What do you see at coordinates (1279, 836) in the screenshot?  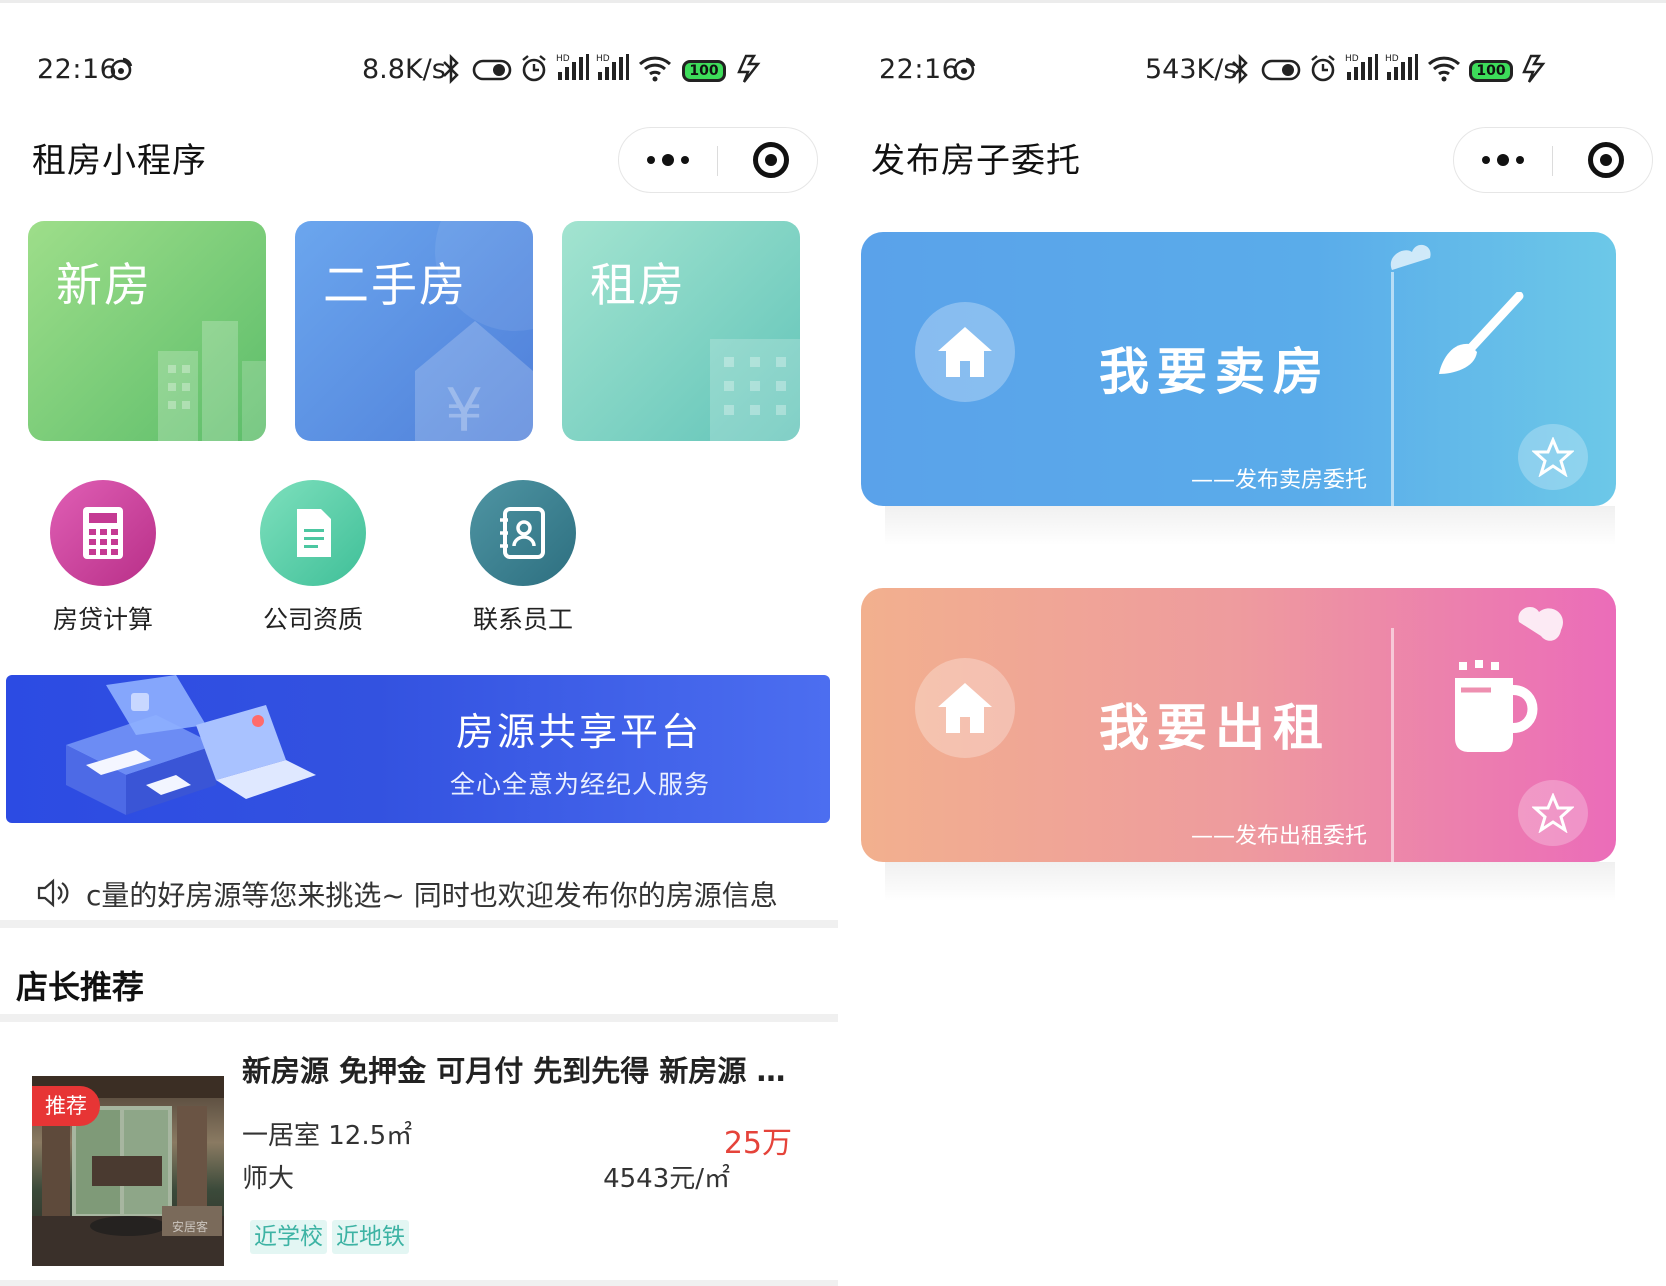 I see `card-subtitle: ——发布出租委托` at bounding box center [1279, 836].